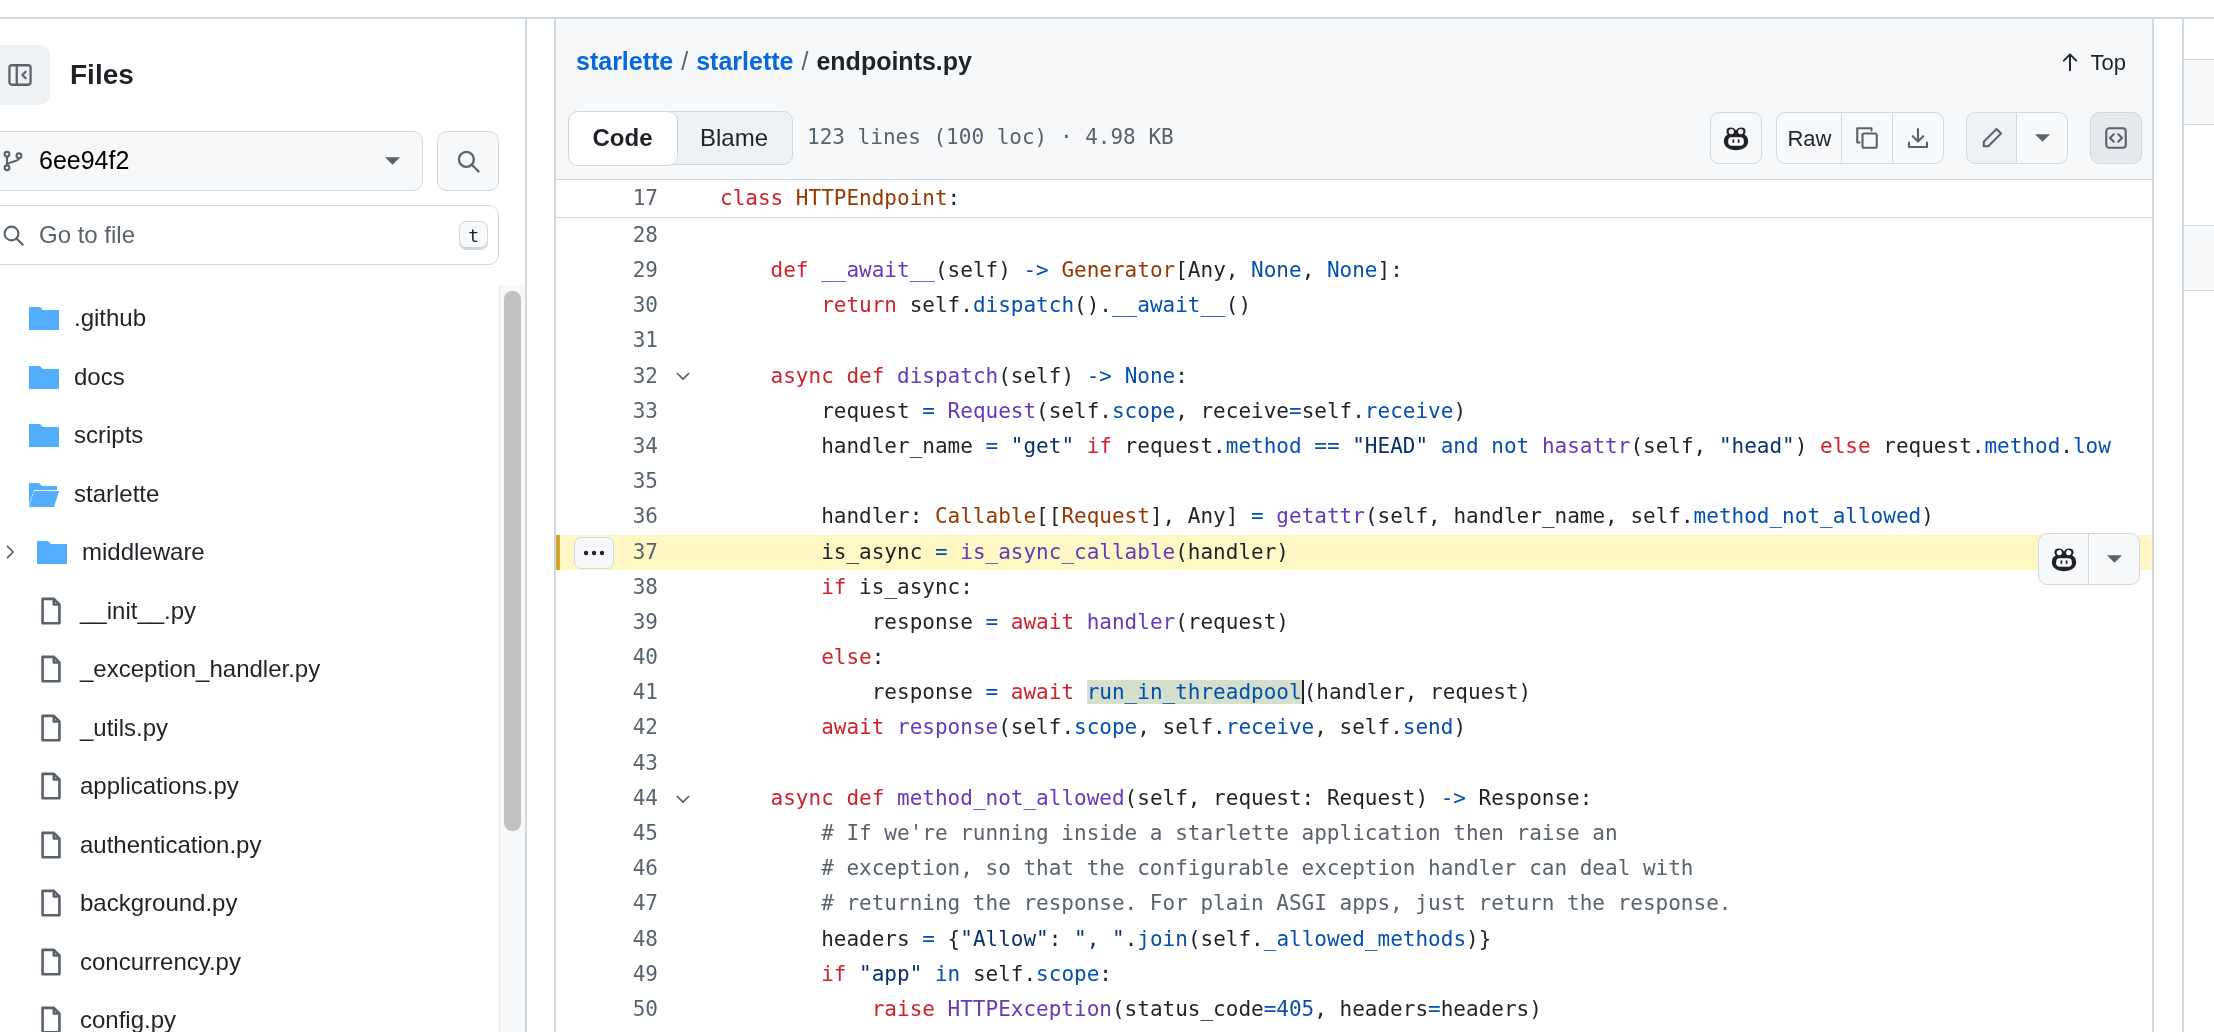  What do you see at coordinates (644, 693) in the screenshot?
I see `line-number: 41` at bounding box center [644, 693].